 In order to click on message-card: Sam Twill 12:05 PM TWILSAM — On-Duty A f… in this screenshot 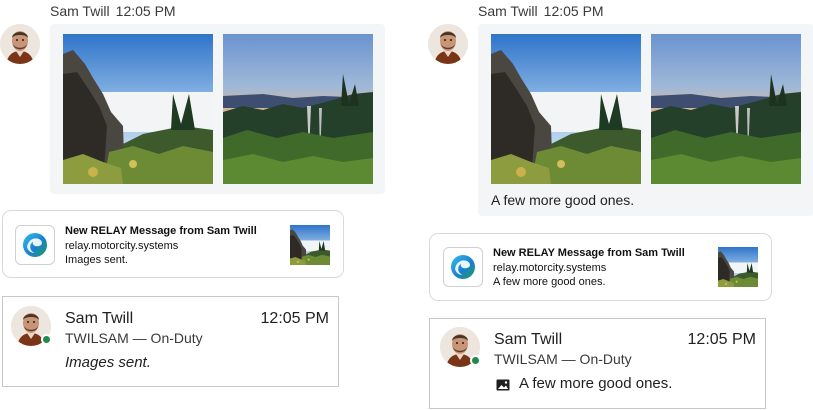, I will do `click(597, 363)`.